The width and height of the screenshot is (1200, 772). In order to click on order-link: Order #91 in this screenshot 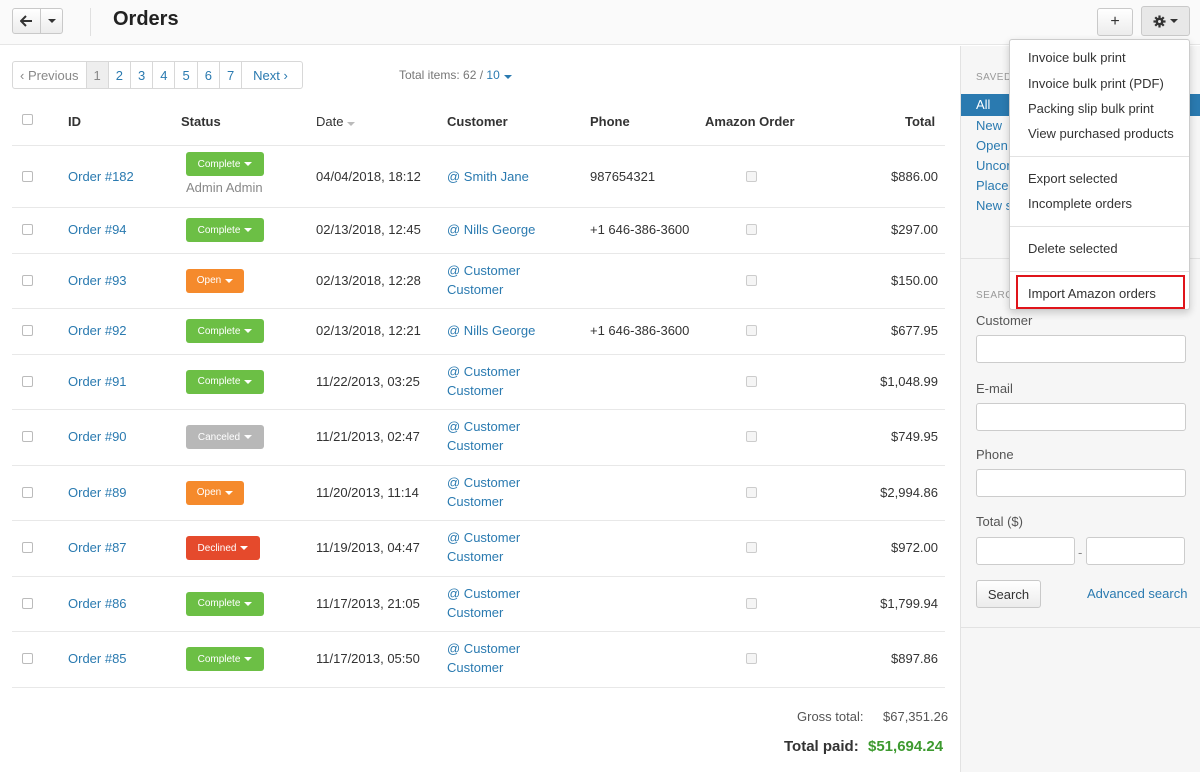, I will do `click(97, 381)`.